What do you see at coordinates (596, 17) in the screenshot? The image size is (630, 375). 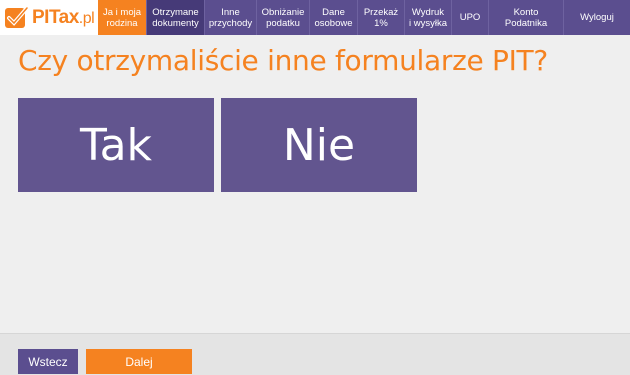 I see `nav-item-wyloguj: Wyloguj` at bounding box center [596, 17].